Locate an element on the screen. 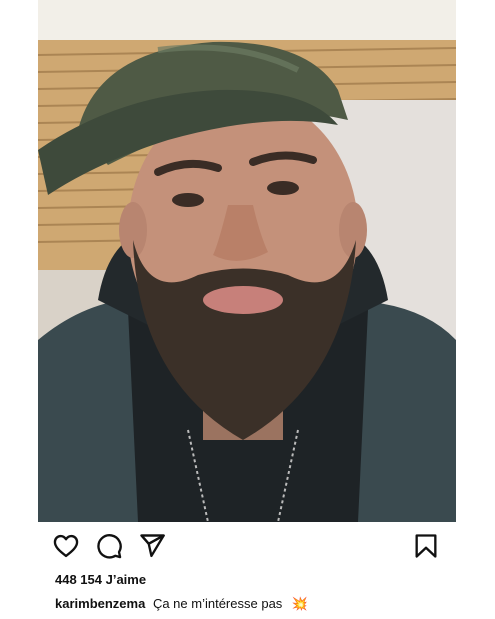 Image resolution: width=495 pixels, height=619 pixels. heart-icon is located at coordinates (66, 546).